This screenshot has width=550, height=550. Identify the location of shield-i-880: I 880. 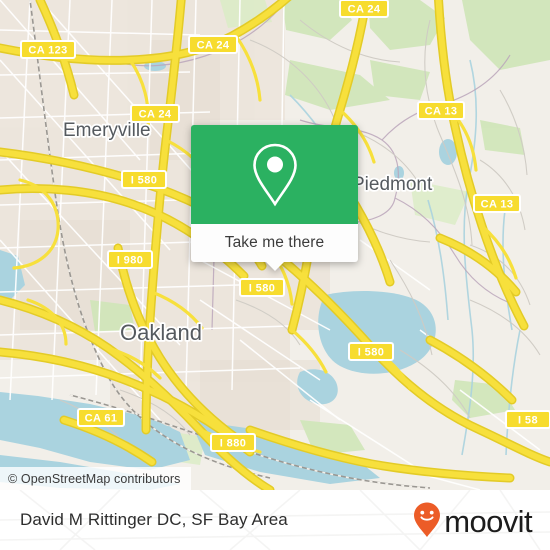
(233, 442).